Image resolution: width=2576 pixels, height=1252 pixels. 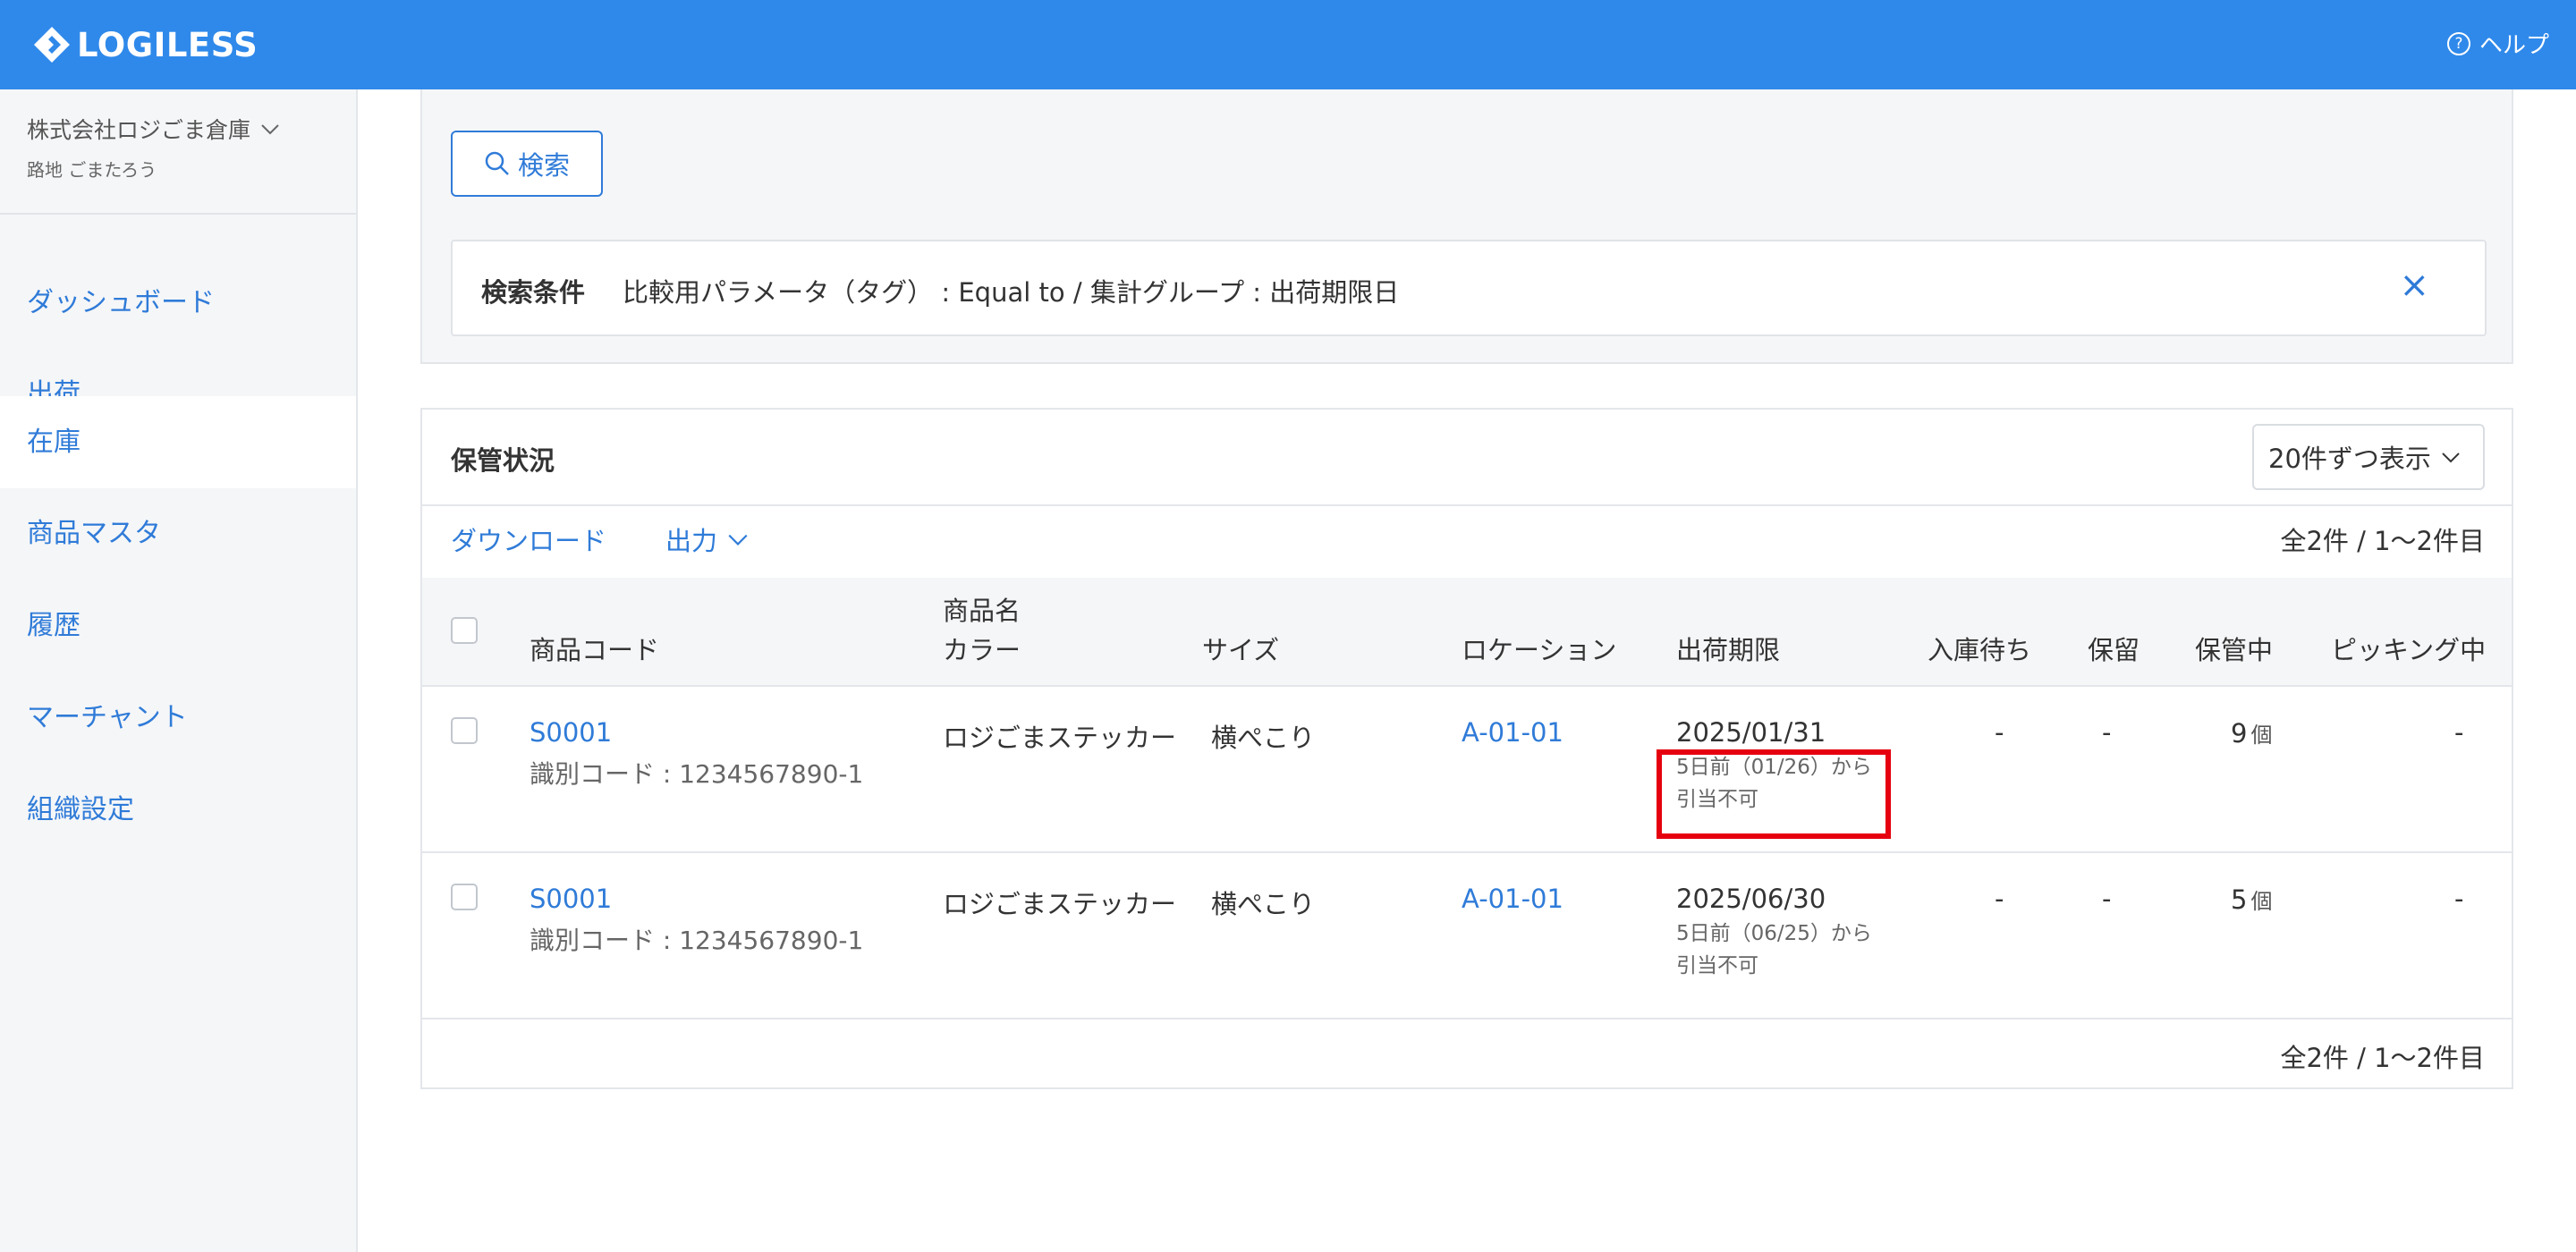 What do you see at coordinates (595, 650) in the screenshot?
I see `header-code: 商品コード` at bounding box center [595, 650].